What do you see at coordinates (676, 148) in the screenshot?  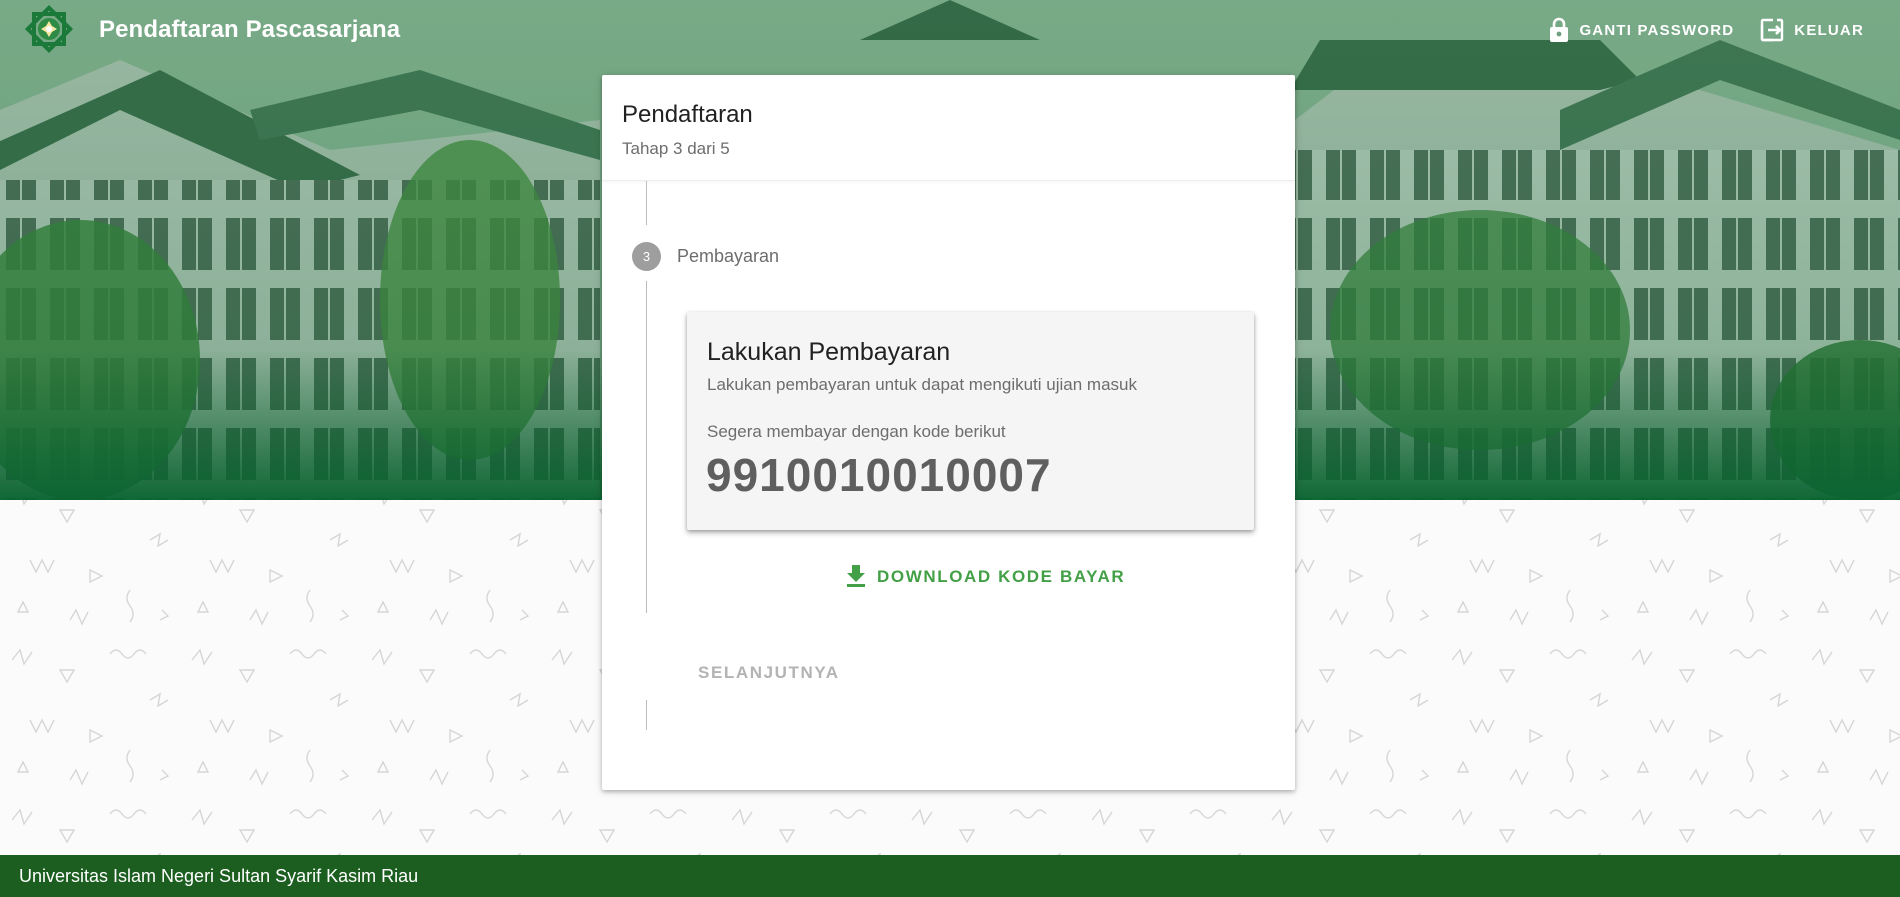 I see `step-progress-text: Tahap 3 dari 5` at bounding box center [676, 148].